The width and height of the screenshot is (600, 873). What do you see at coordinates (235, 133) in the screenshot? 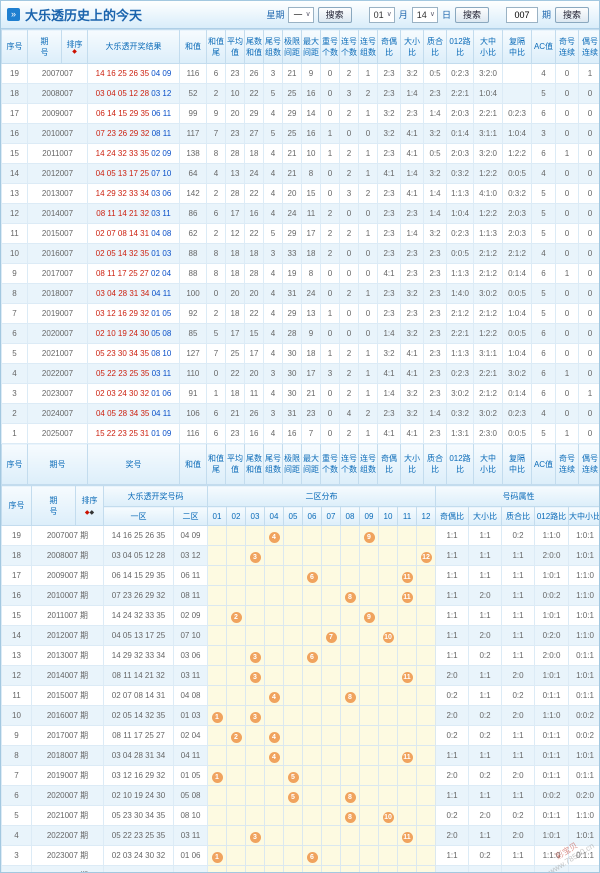
I see `stat-cell: 23` at bounding box center [235, 133].